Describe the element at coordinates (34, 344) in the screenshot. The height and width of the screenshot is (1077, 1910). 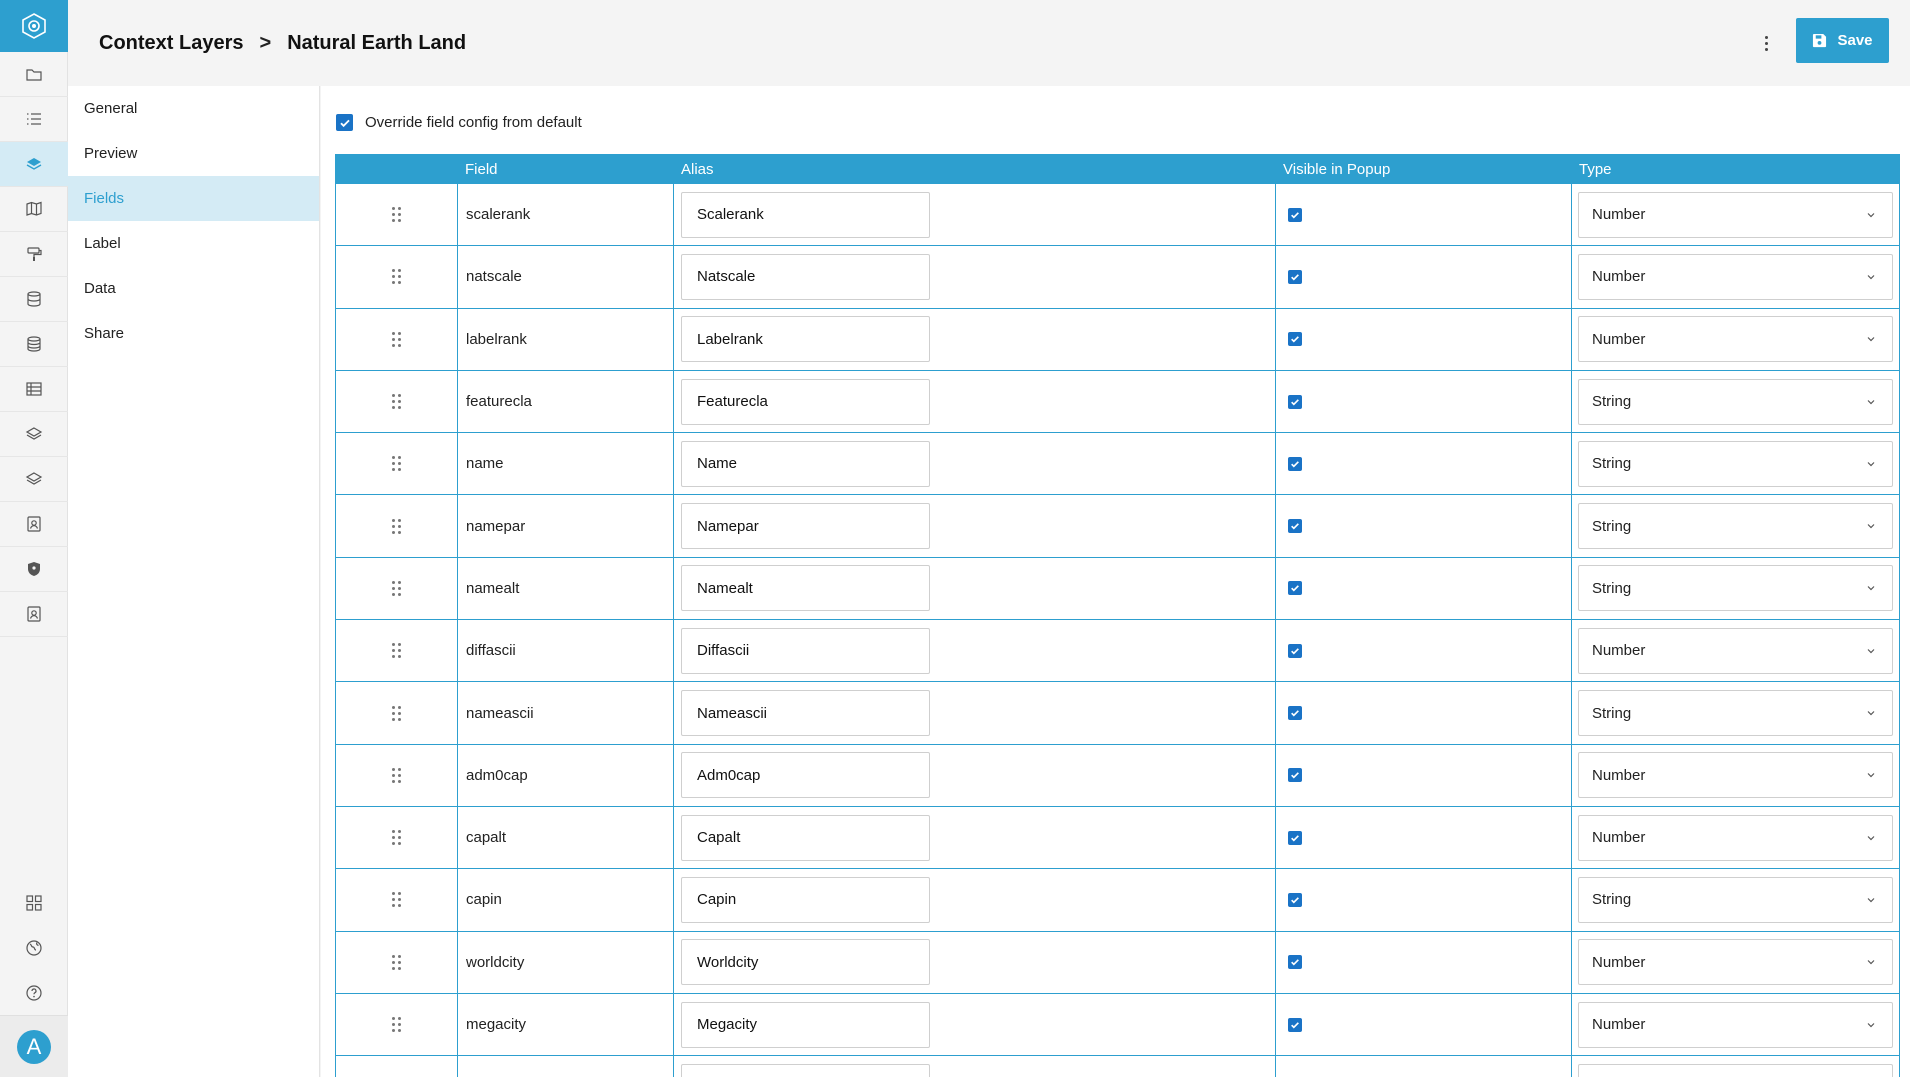
I see `rail-database-stack-button` at that location.